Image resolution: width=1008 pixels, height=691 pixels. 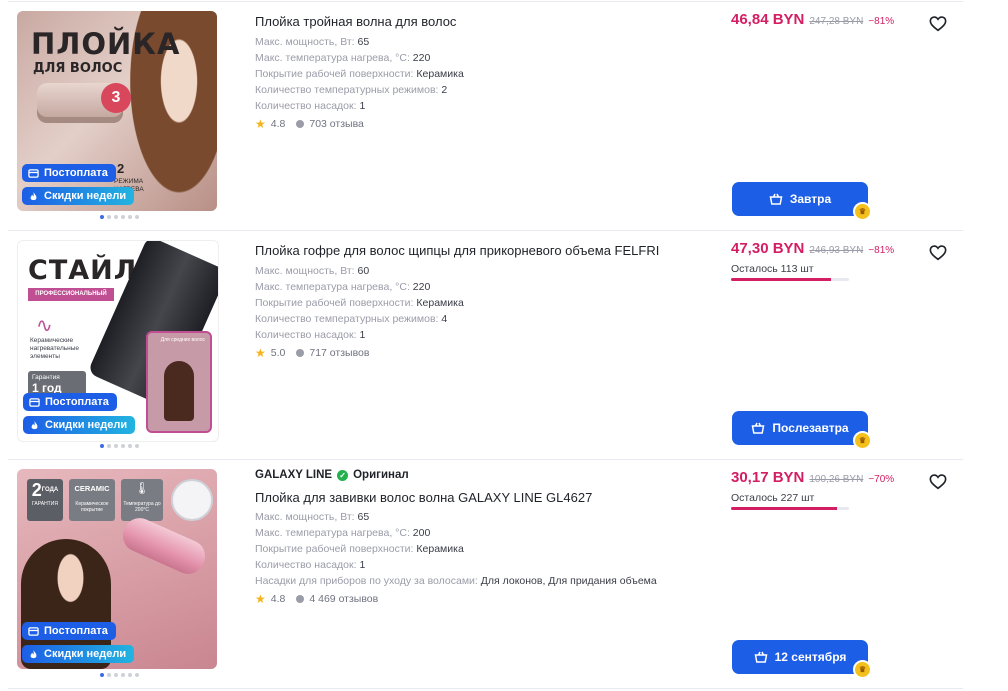 What do you see at coordinates (810, 657) in the screenshot?
I see `delivery-date-label: 12 сентября` at bounding box center [810, 657].